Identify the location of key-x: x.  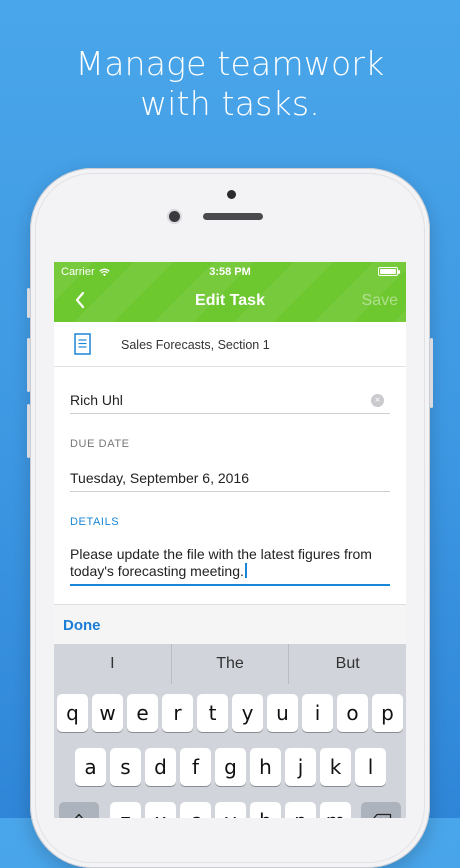
(160, 810).